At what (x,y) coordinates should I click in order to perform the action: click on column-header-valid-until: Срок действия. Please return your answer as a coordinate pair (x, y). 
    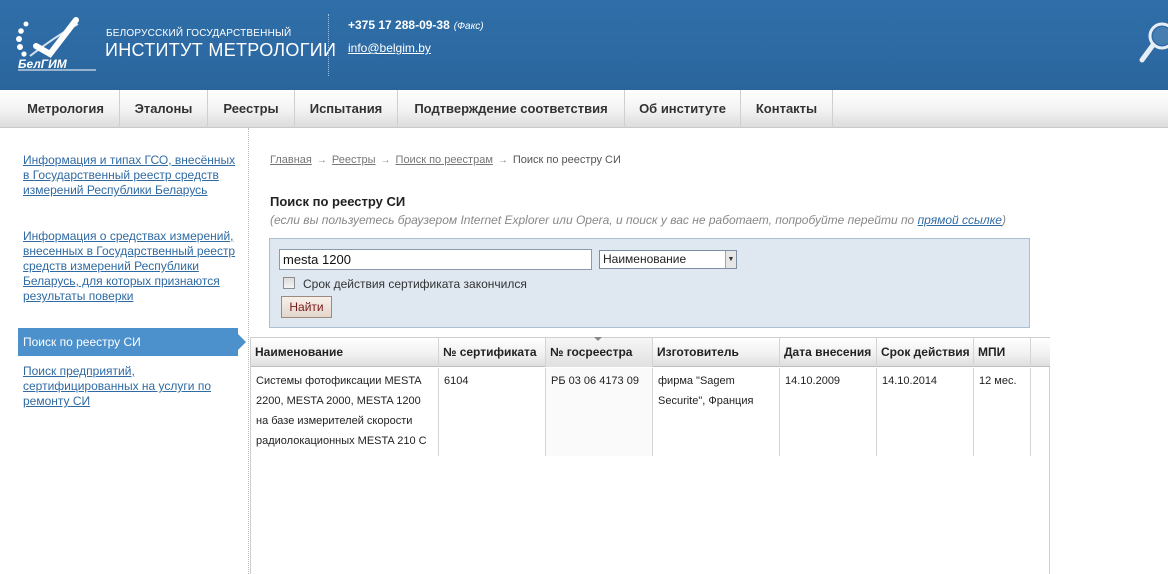
    Looking at the image, I should click on (925, 352).